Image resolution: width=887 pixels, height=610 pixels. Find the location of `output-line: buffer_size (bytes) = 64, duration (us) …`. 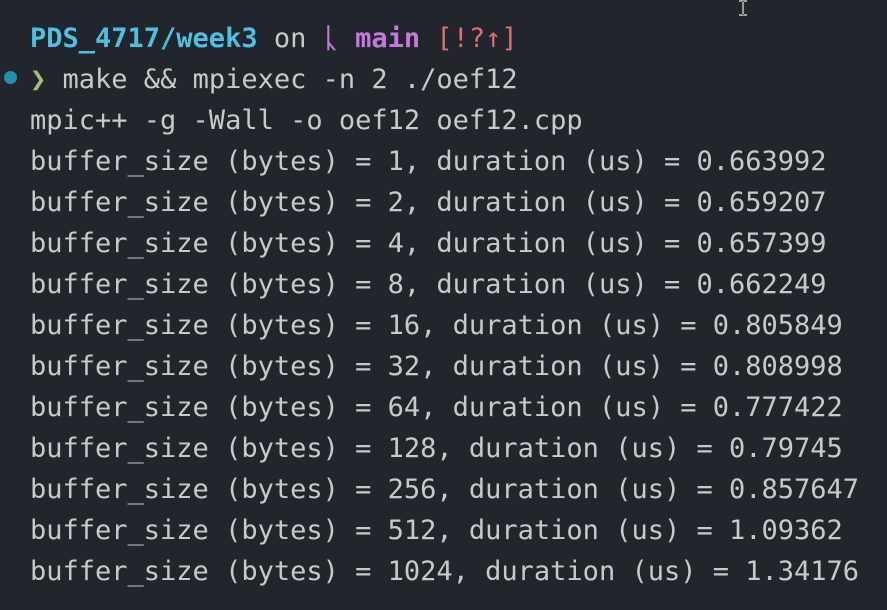

output-line: buffer_size (bytes) = 64, duration (us) … is located at coordinates (436, 407).